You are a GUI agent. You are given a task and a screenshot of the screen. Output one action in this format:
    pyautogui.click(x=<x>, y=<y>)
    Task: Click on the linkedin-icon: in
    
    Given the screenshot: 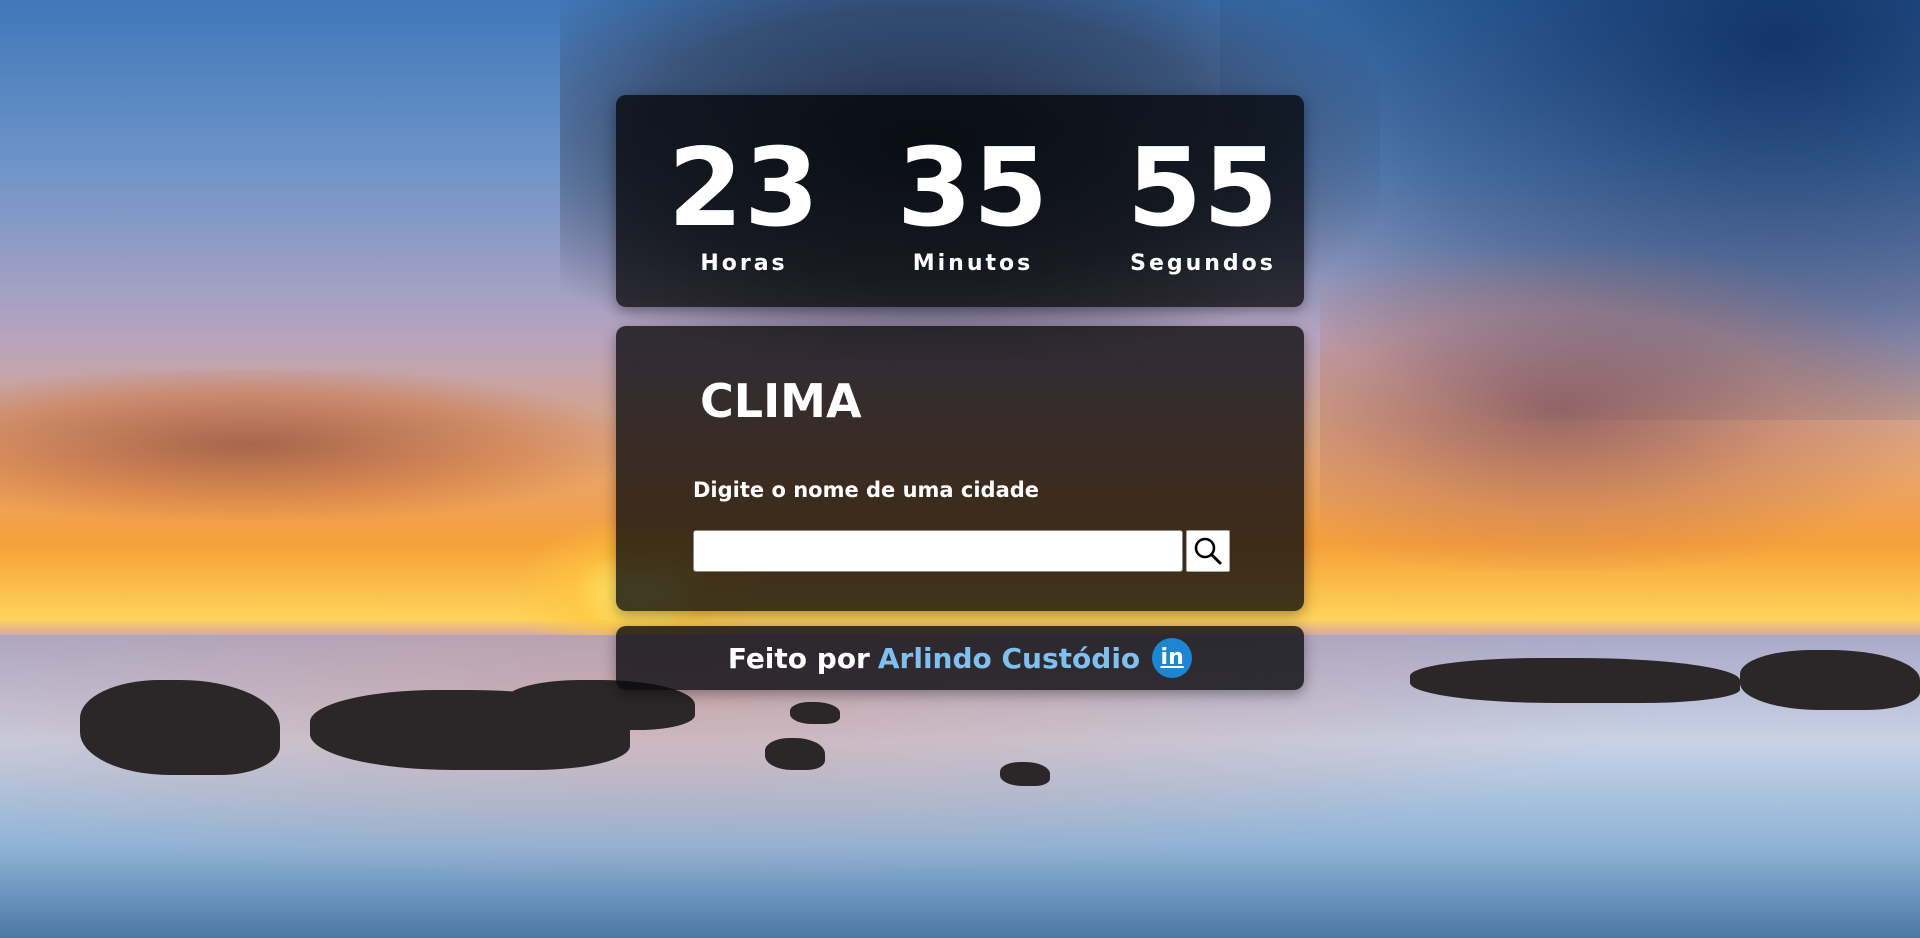 What is the action you would take?
    pyautogui.click(x=1172, y=658)
    